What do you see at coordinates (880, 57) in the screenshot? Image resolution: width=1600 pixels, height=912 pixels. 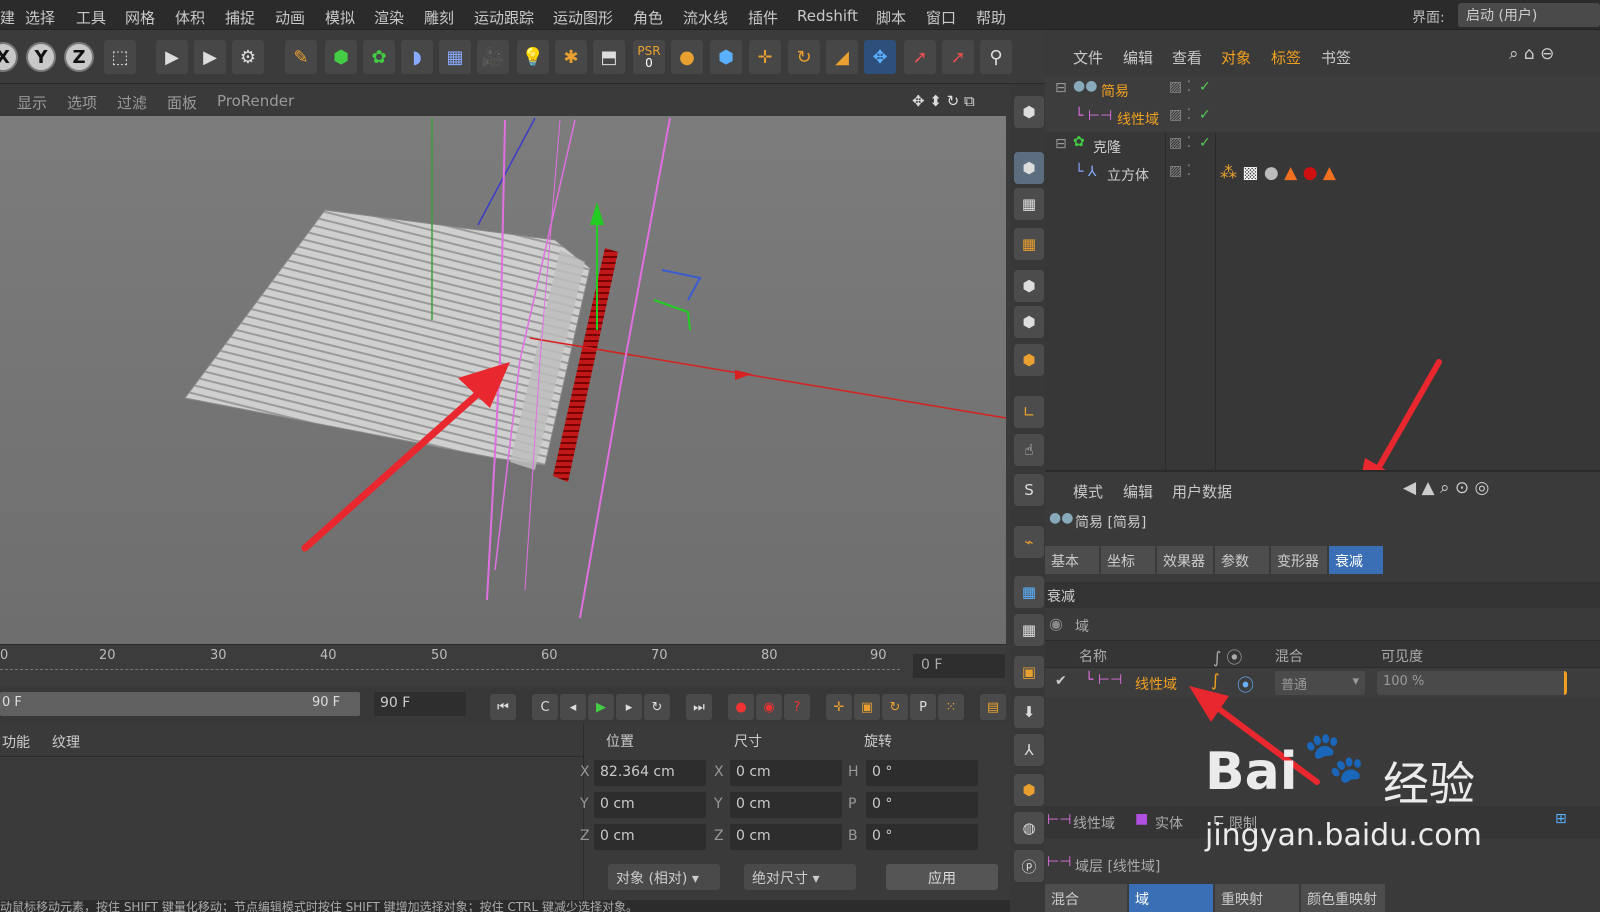 I see `live-selection-icon: ✥` at bounding box center [880, 57].